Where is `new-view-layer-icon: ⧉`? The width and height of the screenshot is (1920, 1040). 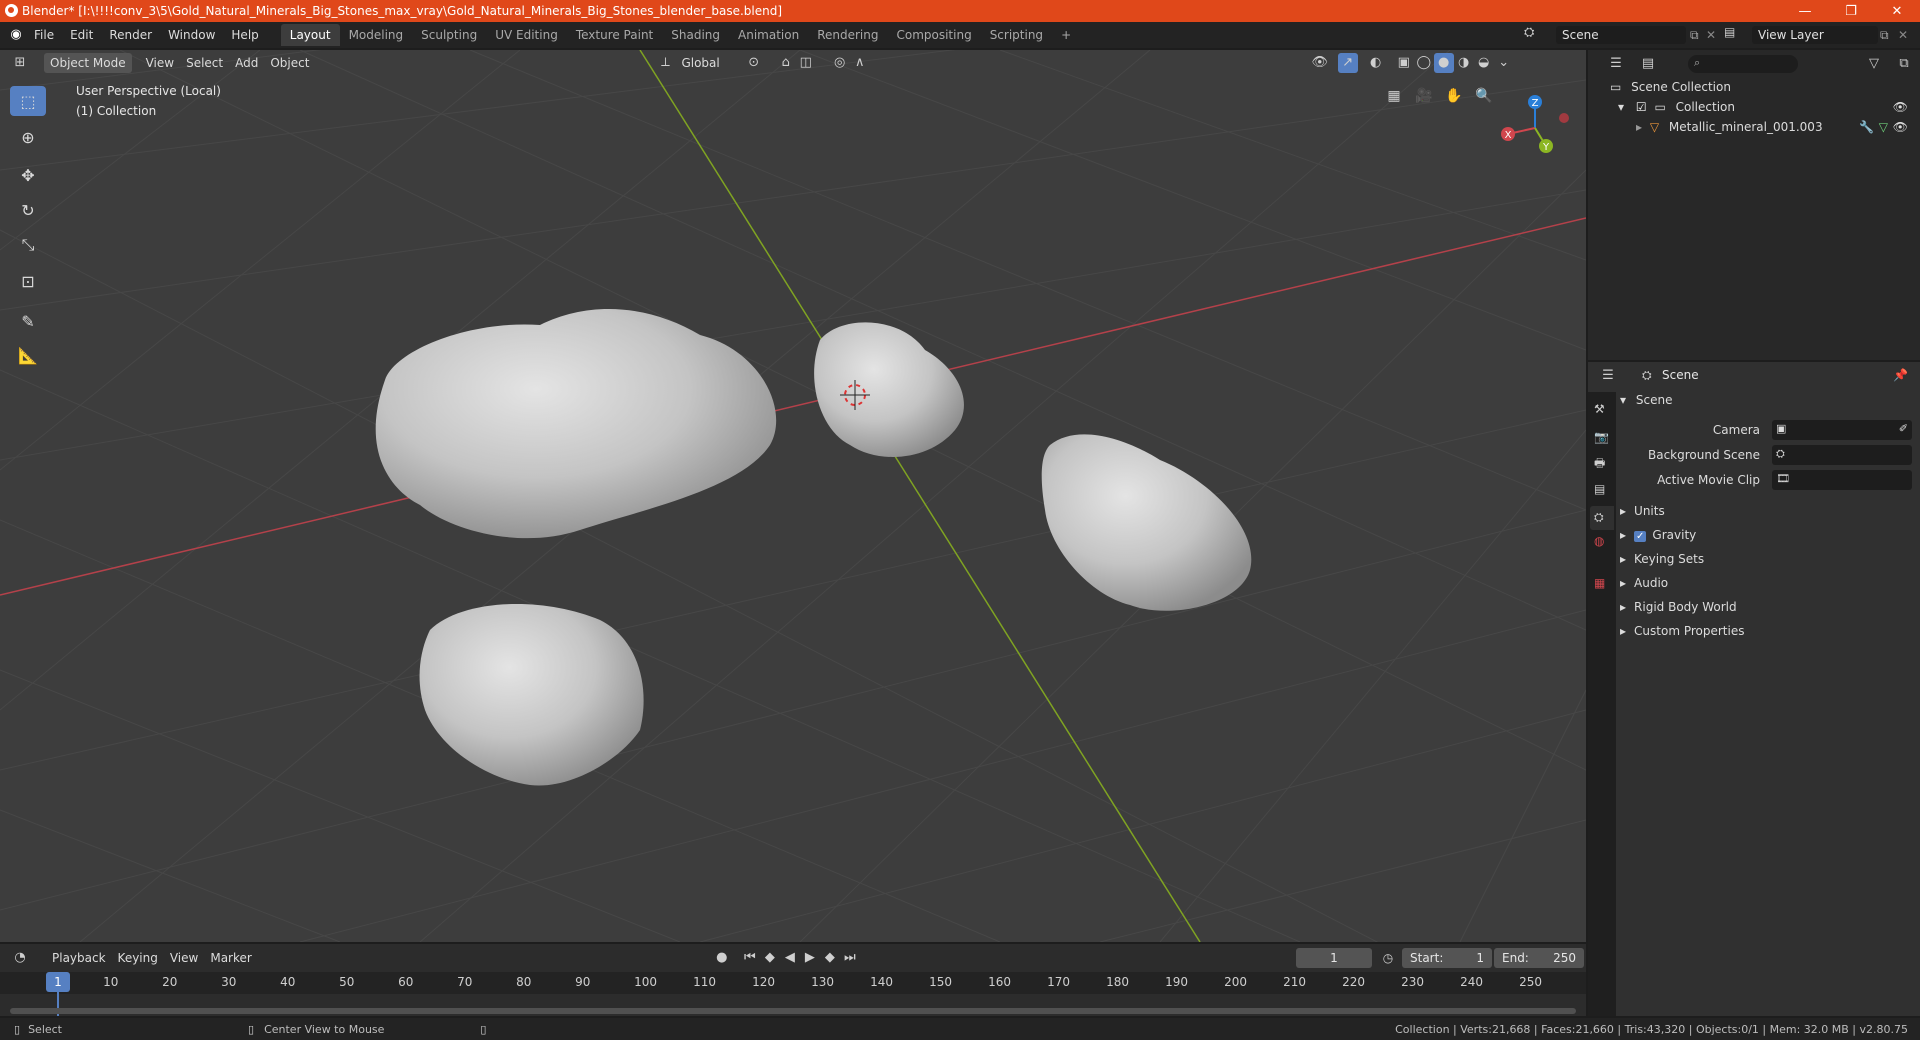
new-view-layer-icon: ⧉ is located at coordinates (1888, 35).